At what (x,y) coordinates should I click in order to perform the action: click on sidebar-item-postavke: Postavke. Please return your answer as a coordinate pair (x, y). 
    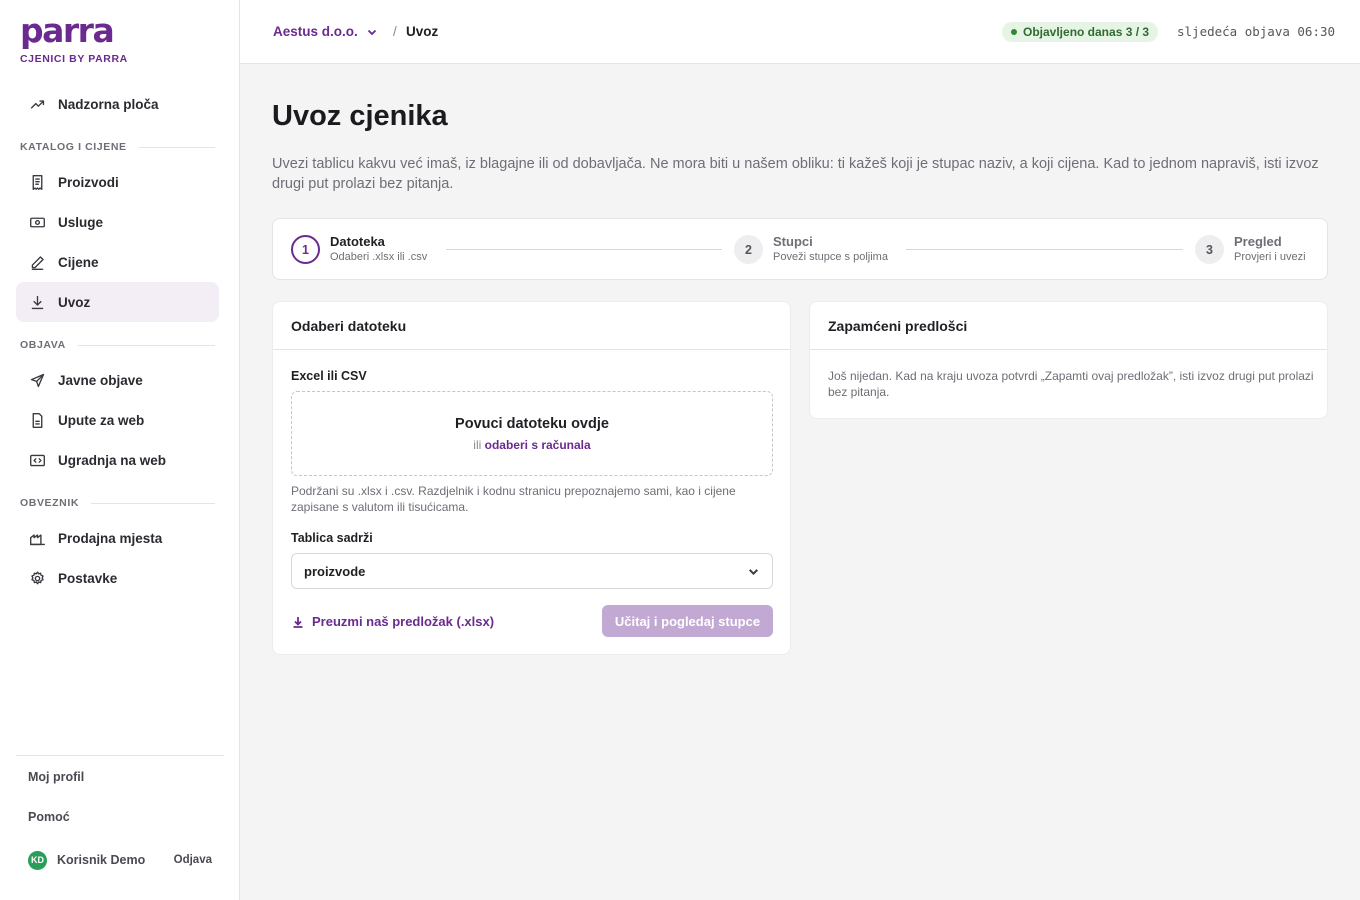
    Looking at the image, I should click on (117, 578).